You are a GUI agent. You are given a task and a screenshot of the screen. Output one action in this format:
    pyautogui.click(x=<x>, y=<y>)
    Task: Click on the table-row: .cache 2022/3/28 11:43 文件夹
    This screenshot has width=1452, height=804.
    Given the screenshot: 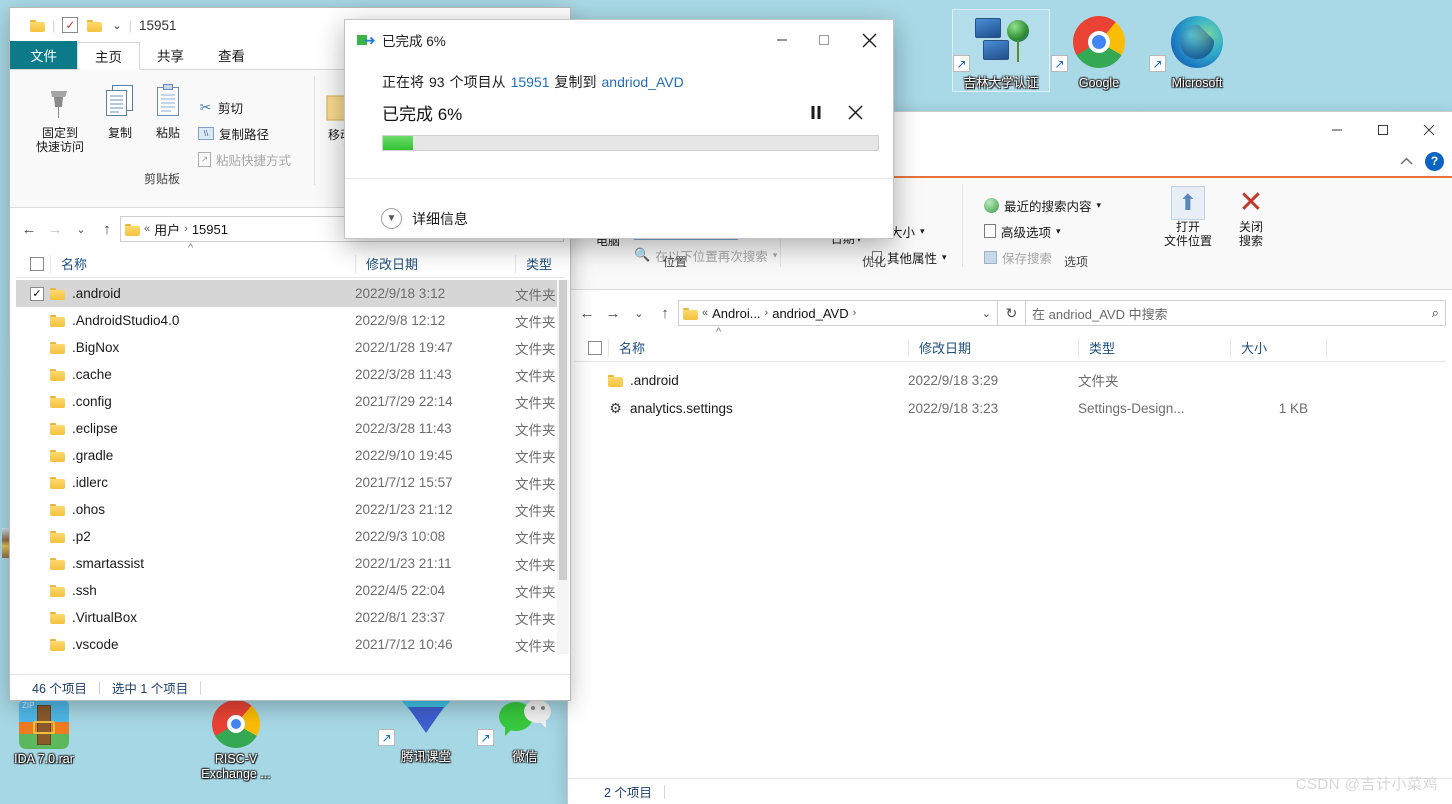 What is the action you would take?
    pyautogui.click(x=290, y=374)
    